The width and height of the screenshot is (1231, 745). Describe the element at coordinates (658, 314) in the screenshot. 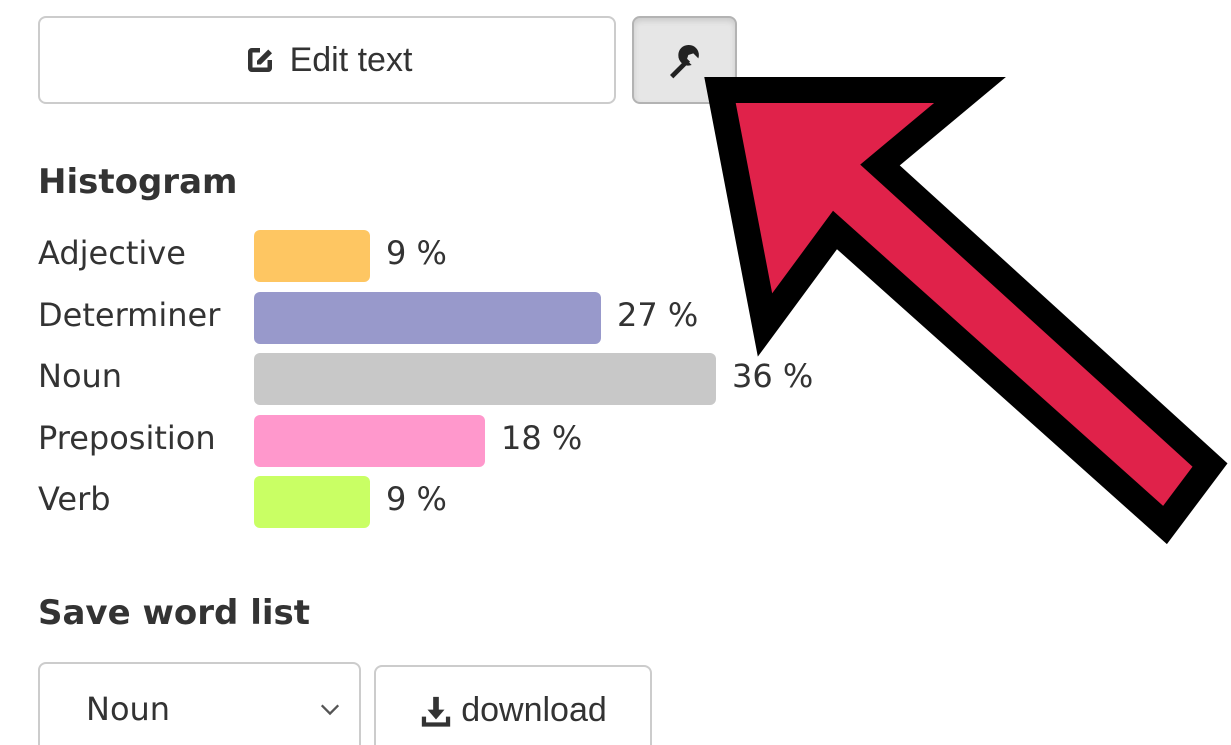

I see `histogram-value: 27 %` at that location.